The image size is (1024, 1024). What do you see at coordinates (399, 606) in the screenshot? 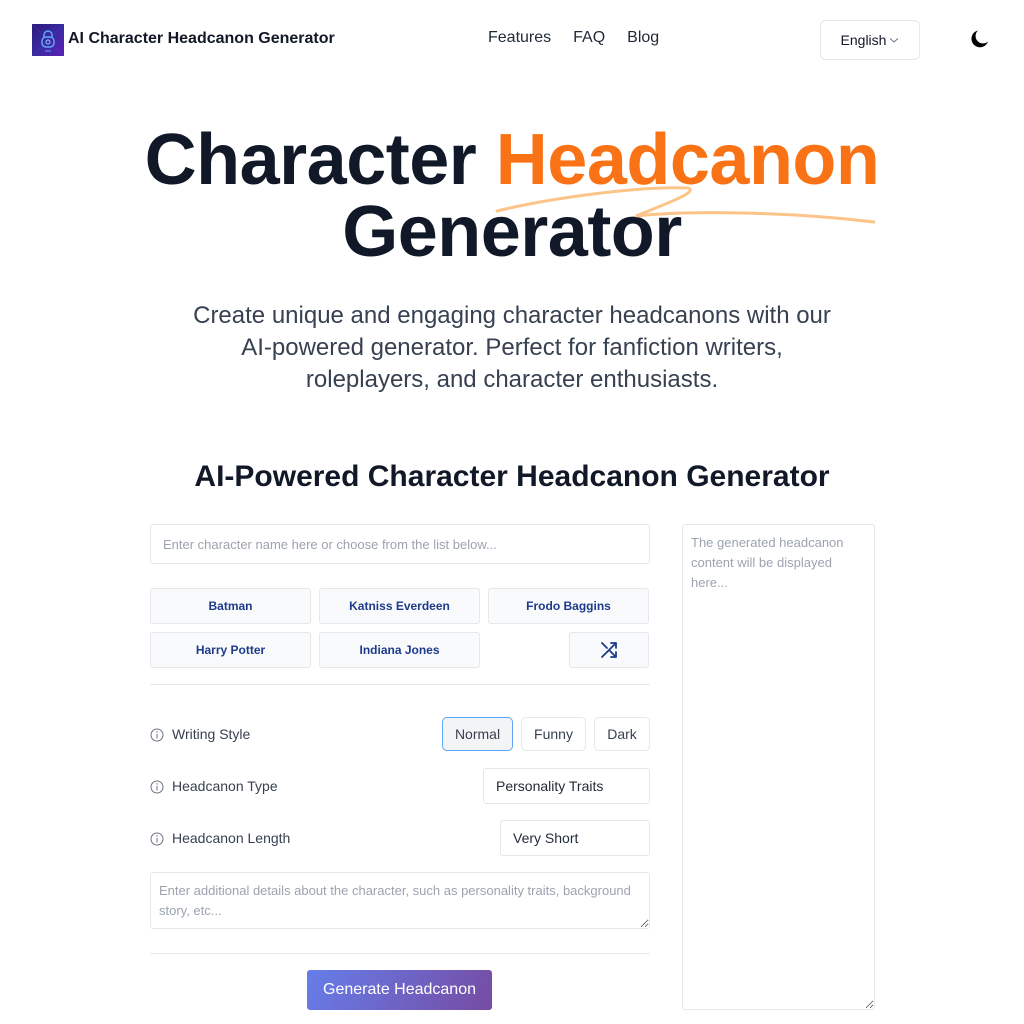
I see `character-chip-katniss: Katniss Everdeen` at bounding box center [399, 606].